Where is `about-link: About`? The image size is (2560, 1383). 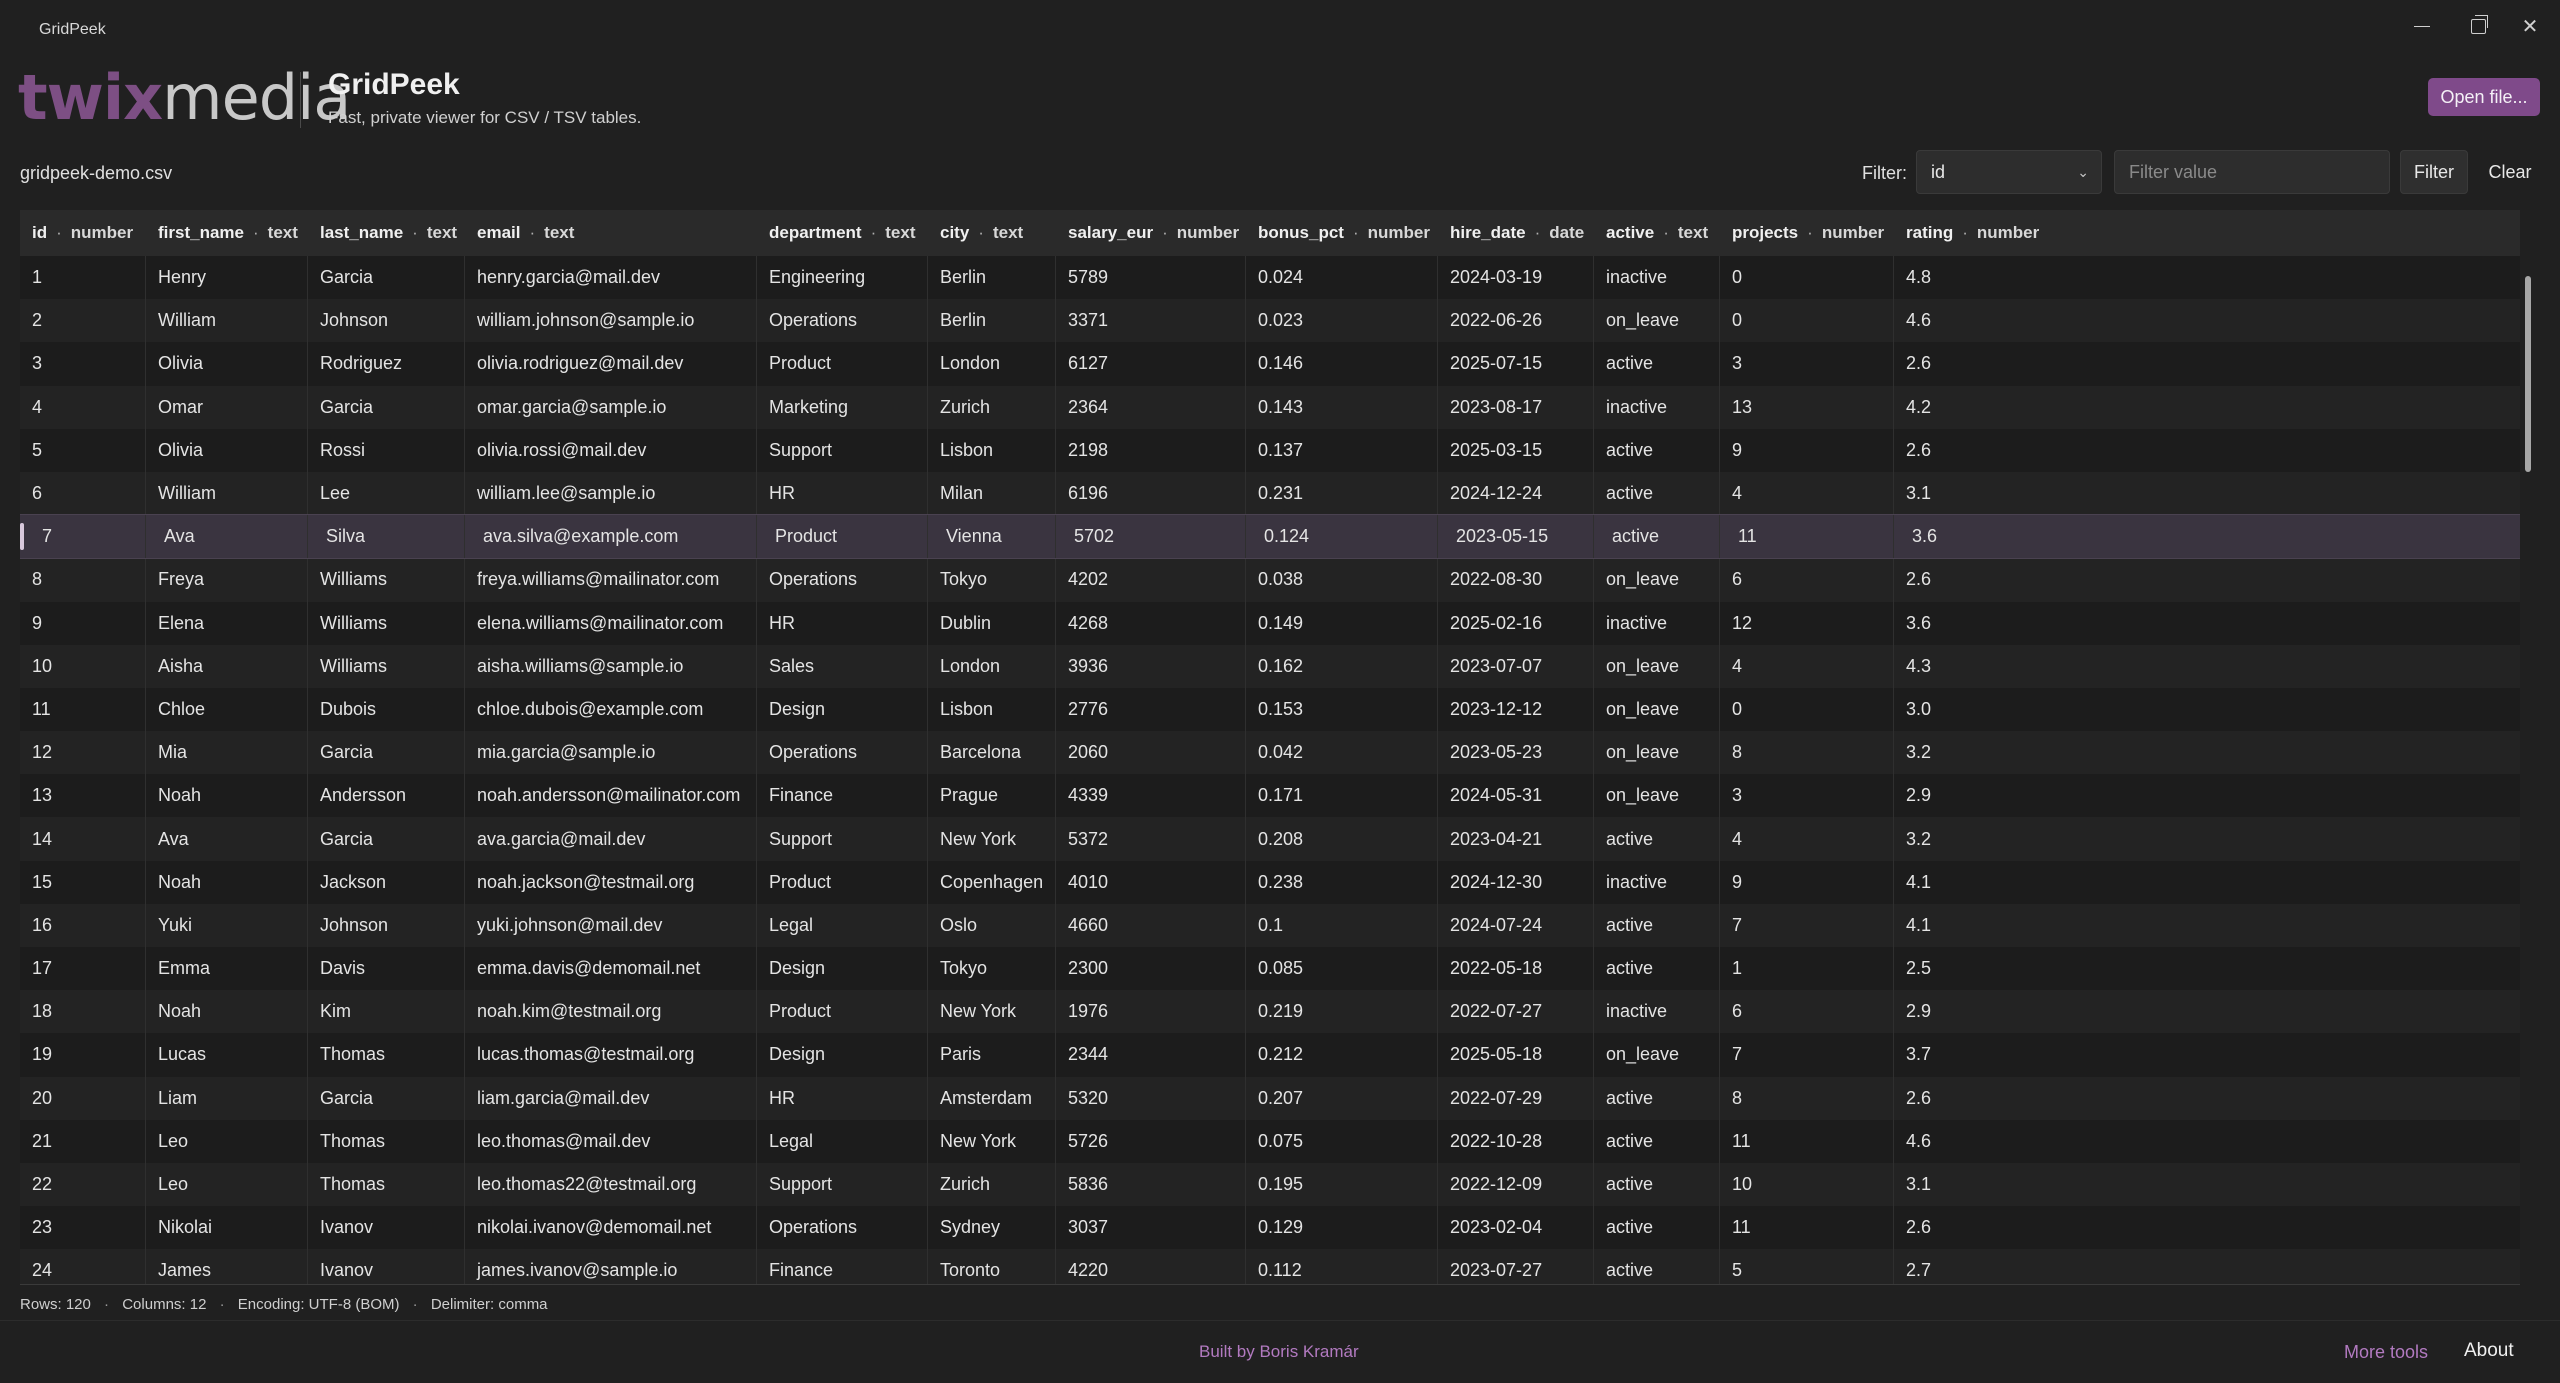
about-link: About is located at coordinates (2489, 1351).